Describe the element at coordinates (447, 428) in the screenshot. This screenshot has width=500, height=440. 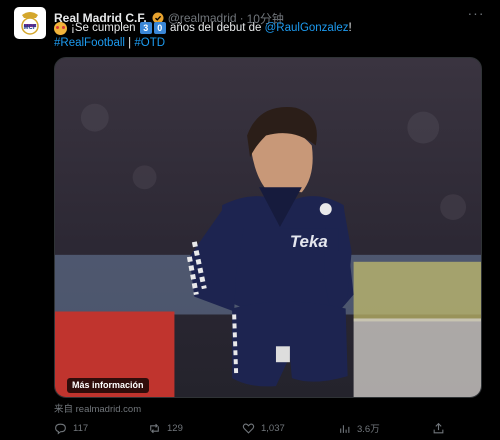
I see `share-button` at that location.